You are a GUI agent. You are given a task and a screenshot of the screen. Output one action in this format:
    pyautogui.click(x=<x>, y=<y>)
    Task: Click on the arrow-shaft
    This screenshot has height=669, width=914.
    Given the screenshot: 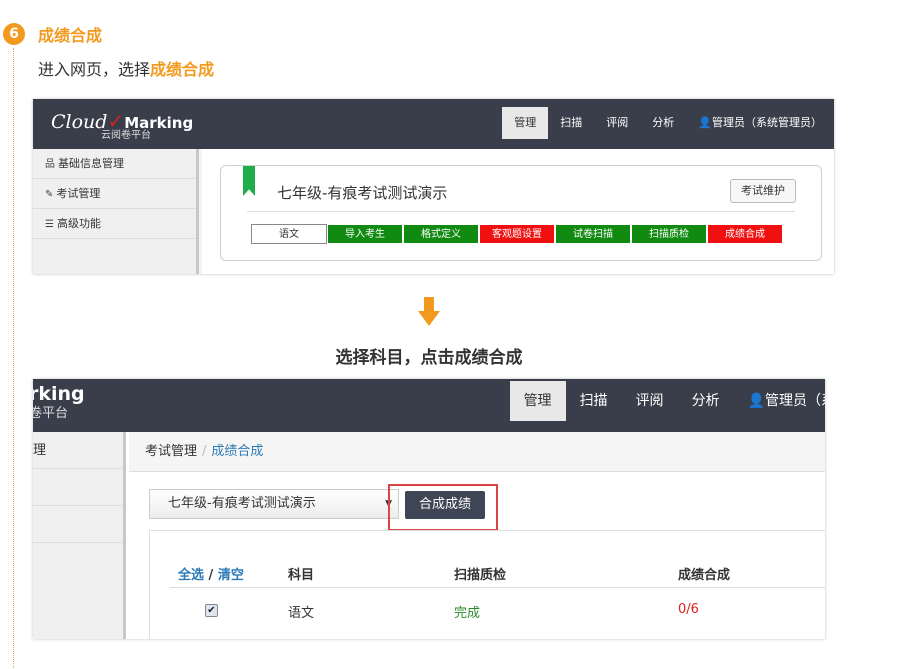 What is the action you would take?
    pyautogui.click(x=429, y=304)
    